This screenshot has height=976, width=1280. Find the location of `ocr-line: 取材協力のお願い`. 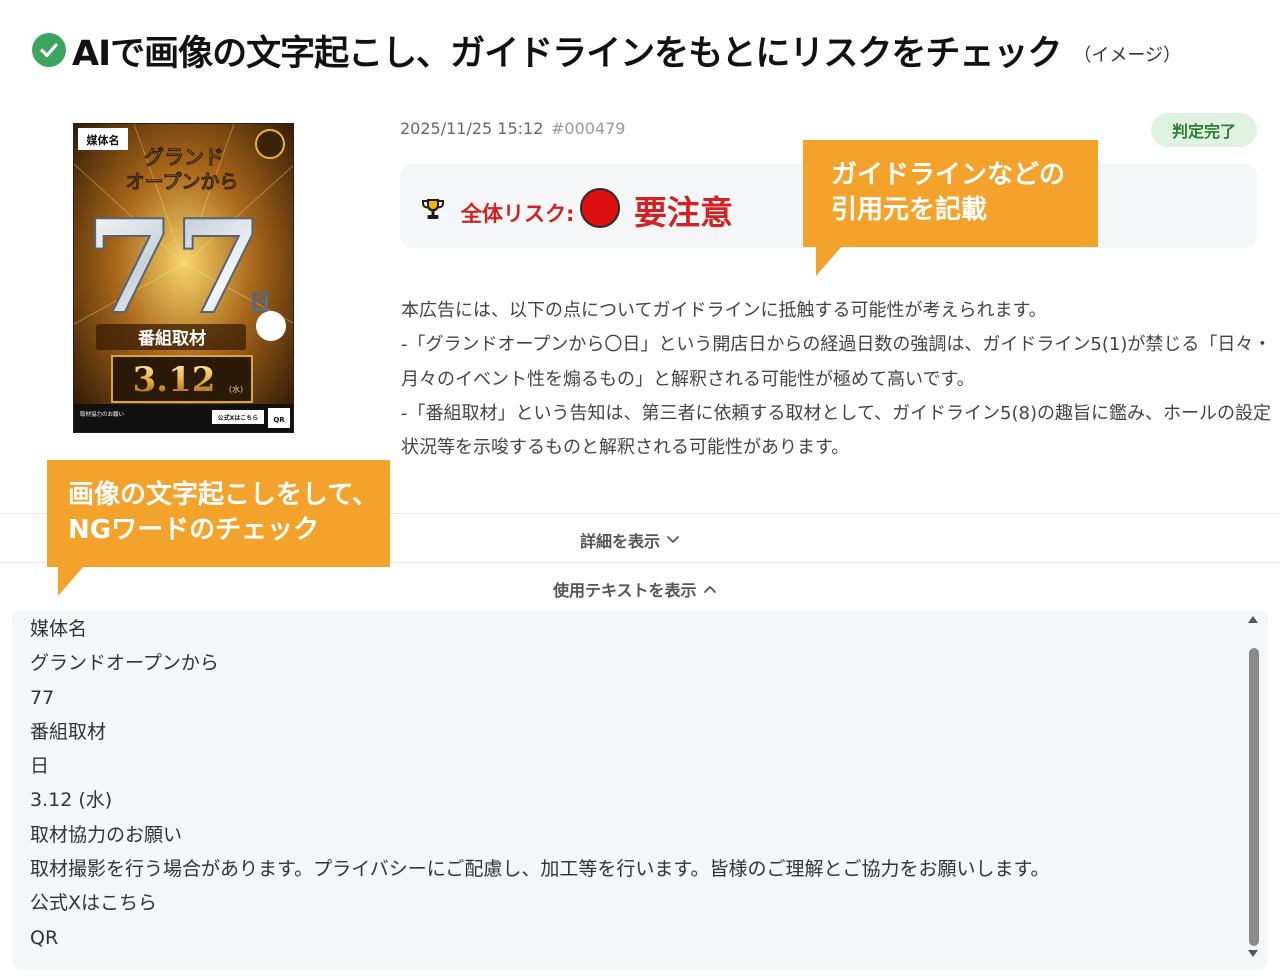

ocr-line: 取材協力のお願い is located at coordinates (106, 834).